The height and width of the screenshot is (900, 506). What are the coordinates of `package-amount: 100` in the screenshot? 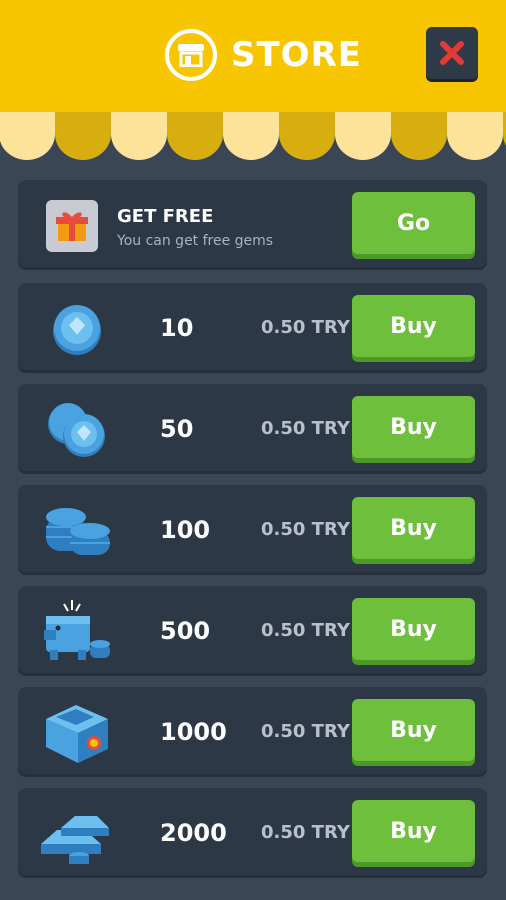 It's located at (185, 530).